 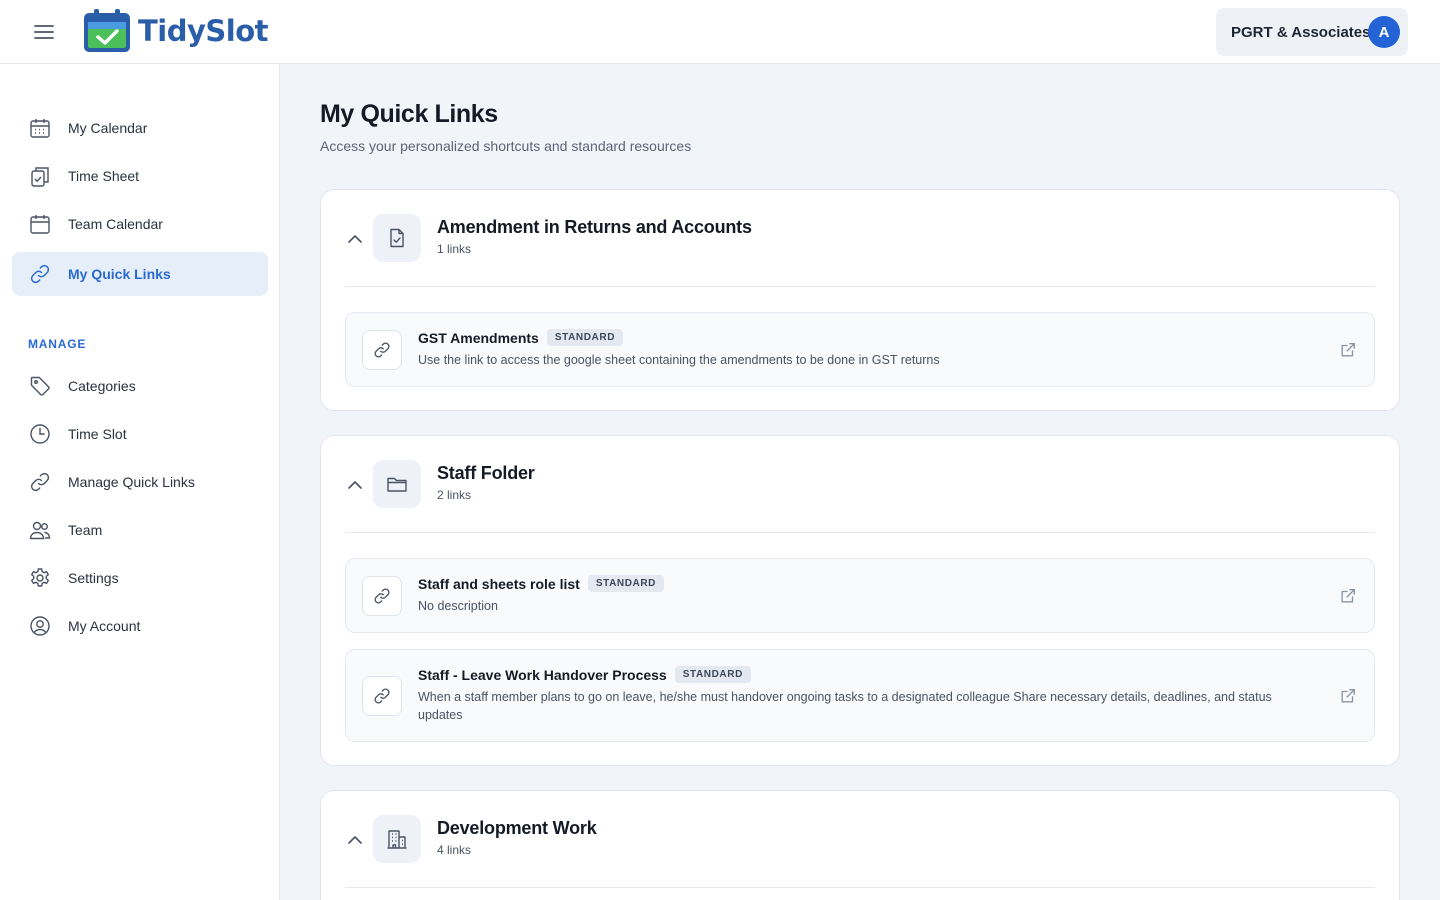 I want to click on sidebar-item-label: My Quick Links, so click(x=119, y=274).